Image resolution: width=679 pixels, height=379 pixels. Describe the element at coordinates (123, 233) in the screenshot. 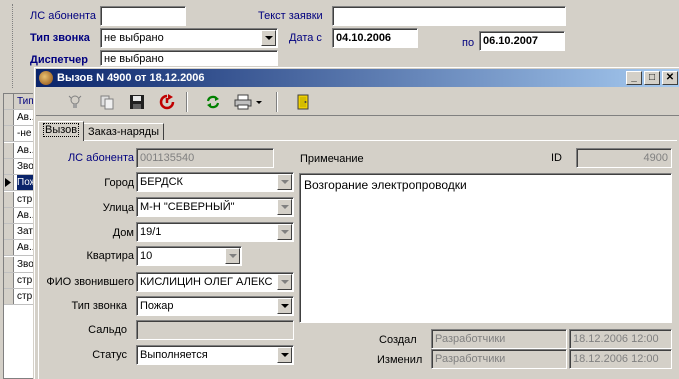

I see `house-label: Дом` at that location.